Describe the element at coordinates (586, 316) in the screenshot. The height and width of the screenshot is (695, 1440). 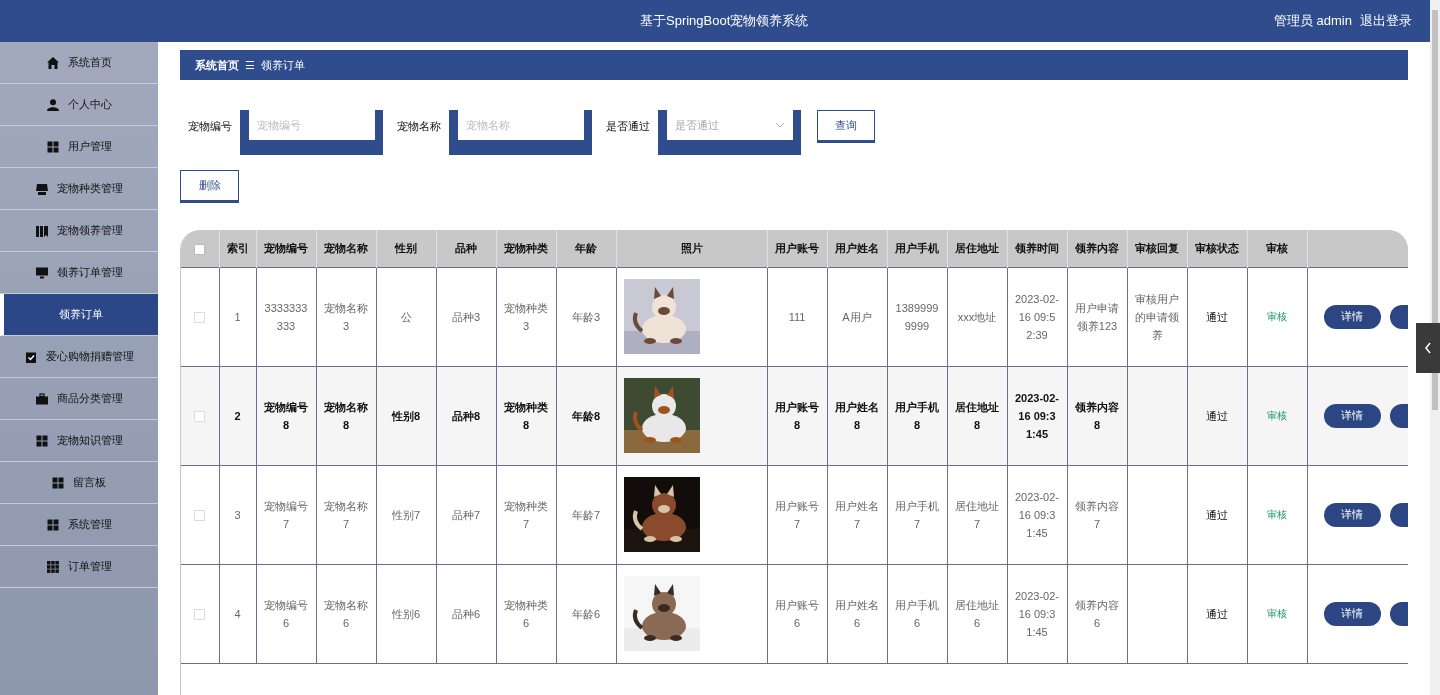
I see `table-cell: 年龄3` at that location.